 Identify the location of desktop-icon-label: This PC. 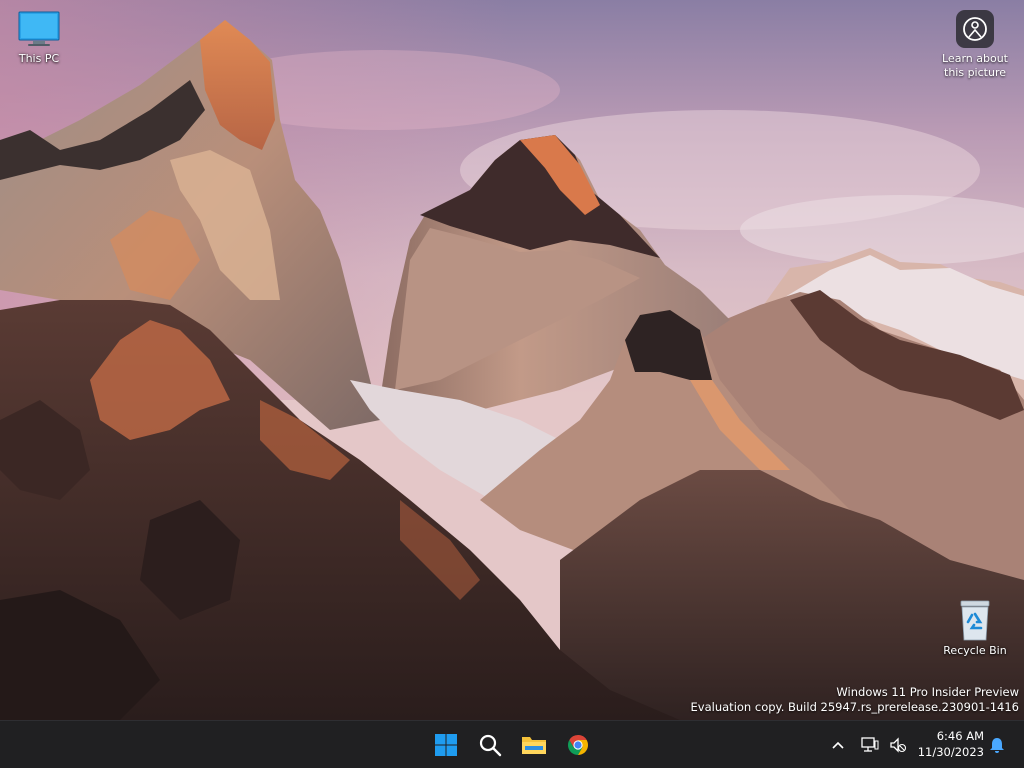
(39, 58).